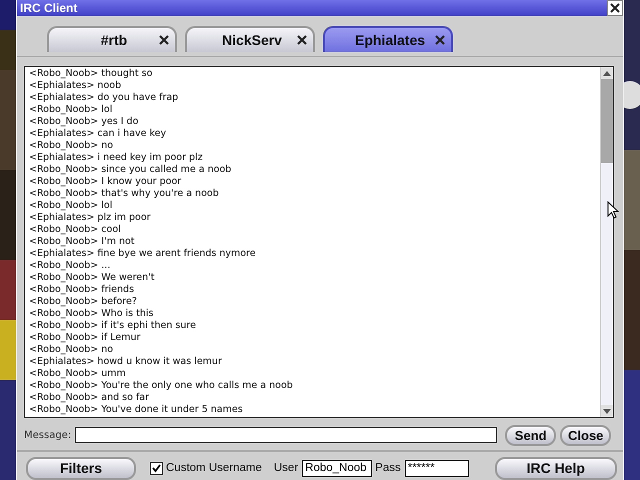 The image size is (640, 480). What do you see at coordinates (91, 314) in the screenshot?
I see `chat-line: <Robo_Noob> Who is this` at bounding box center [91, 314].